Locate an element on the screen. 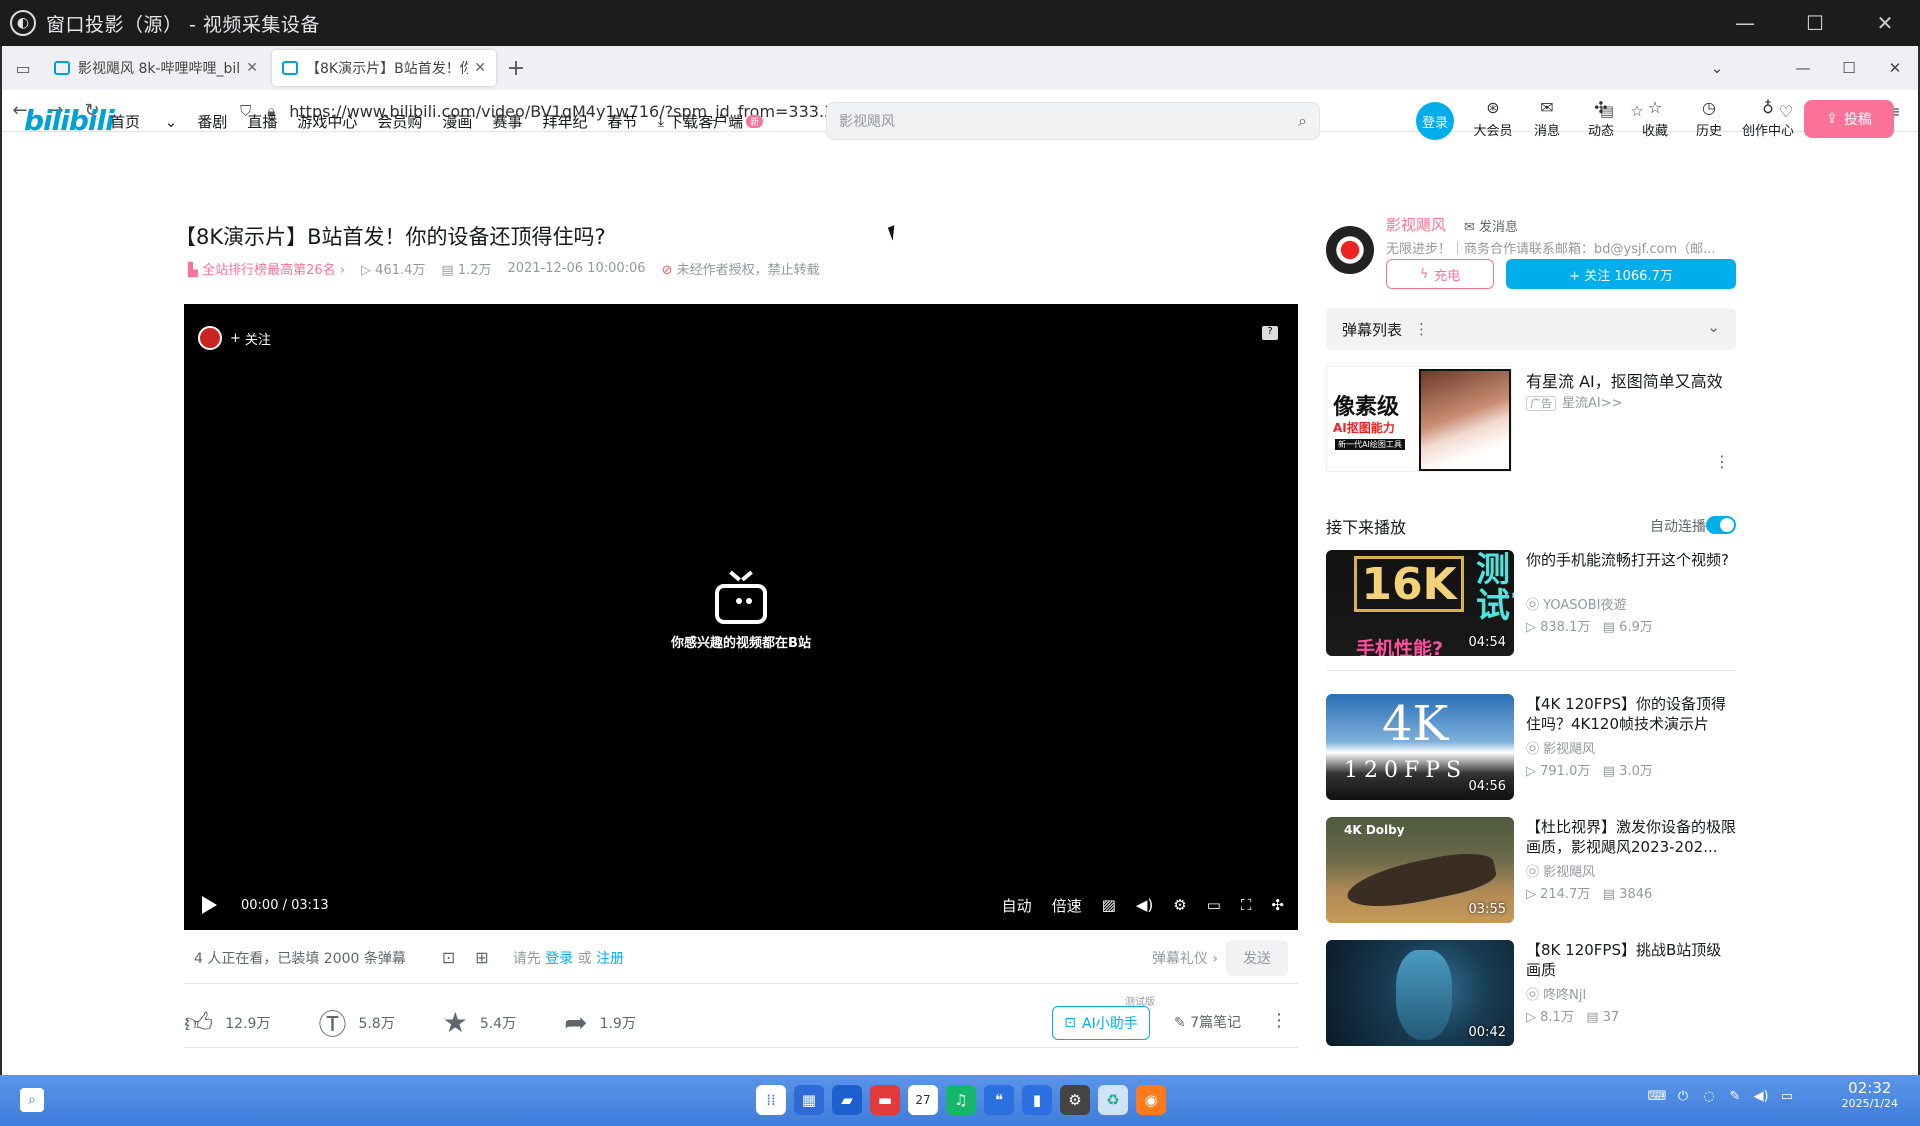 The height and width of the screenshot is (1126, 1920). upload-button: ⇪ 投稿 is located at coordinates (1849, 119).